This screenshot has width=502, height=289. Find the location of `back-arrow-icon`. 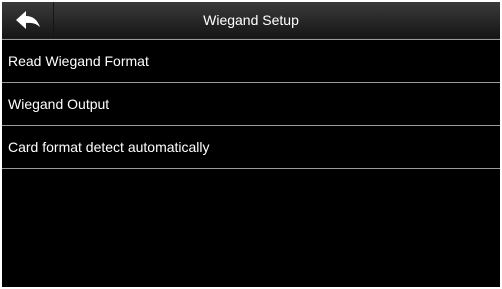

back-arrow-icon is located at coordinates (28, 20).